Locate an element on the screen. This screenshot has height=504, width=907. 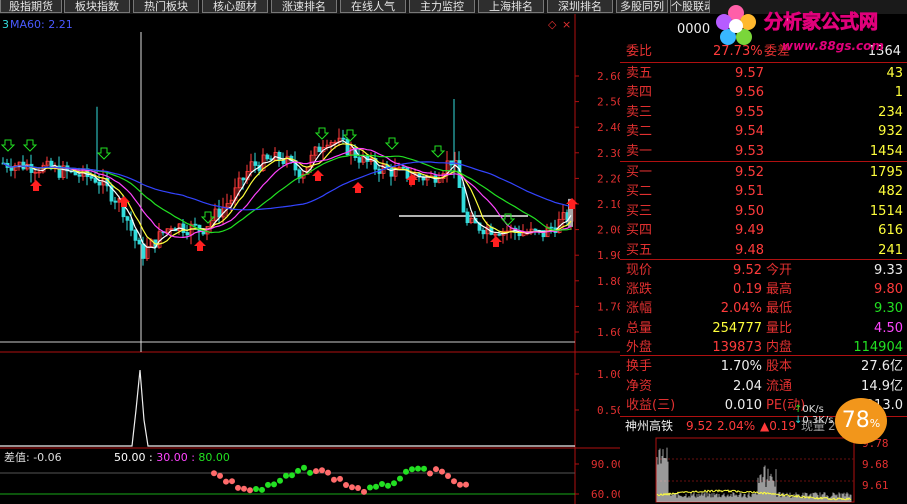
buy-row: 买五 9.48 241 is located at coordinates (763, 250).